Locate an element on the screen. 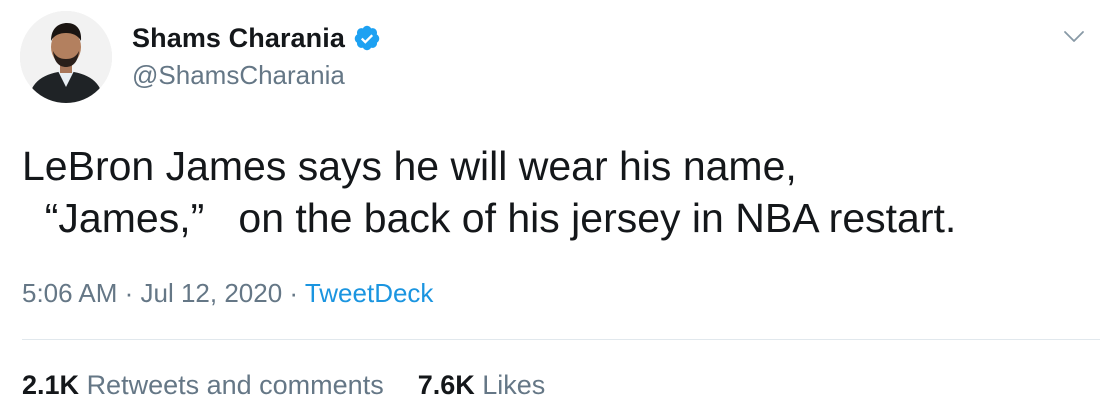  retweets-stat: 2.1K Retweets and comments is located at coordinates (203, 385).